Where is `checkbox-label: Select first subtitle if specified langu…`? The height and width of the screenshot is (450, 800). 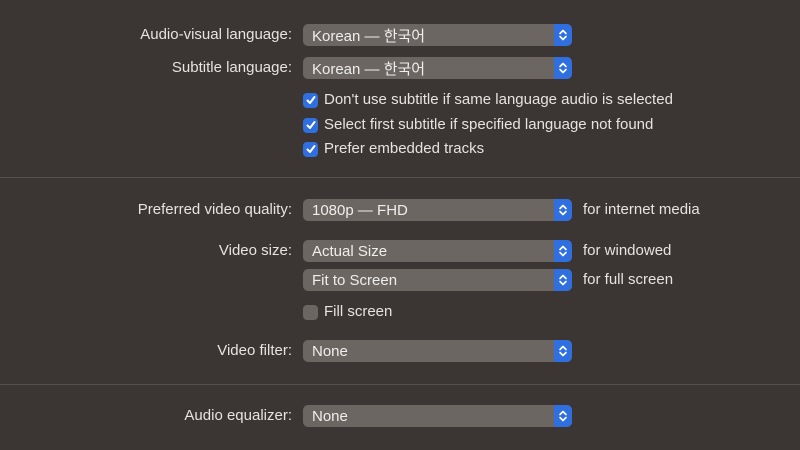 checkbox-label: Select first subtitle if specified langu… is located at coordinates (489, 124).